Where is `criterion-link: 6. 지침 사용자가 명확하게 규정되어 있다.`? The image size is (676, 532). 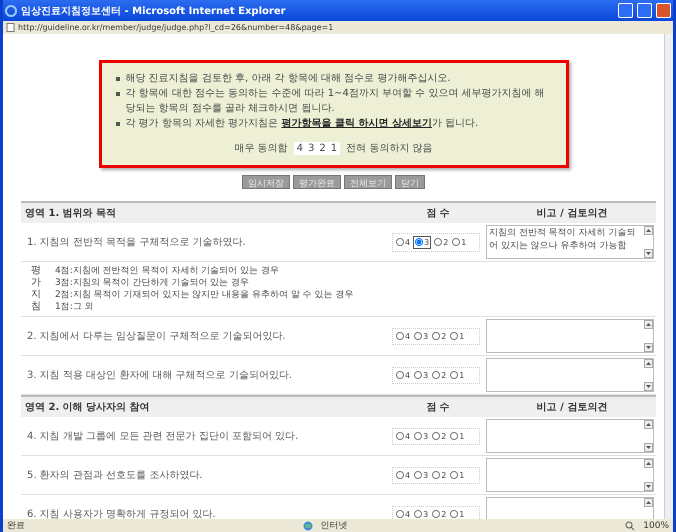
criterion-link: 6. 지침 사용자가 명확하게 규정되어 있다. is located at coordinates (204, 513).